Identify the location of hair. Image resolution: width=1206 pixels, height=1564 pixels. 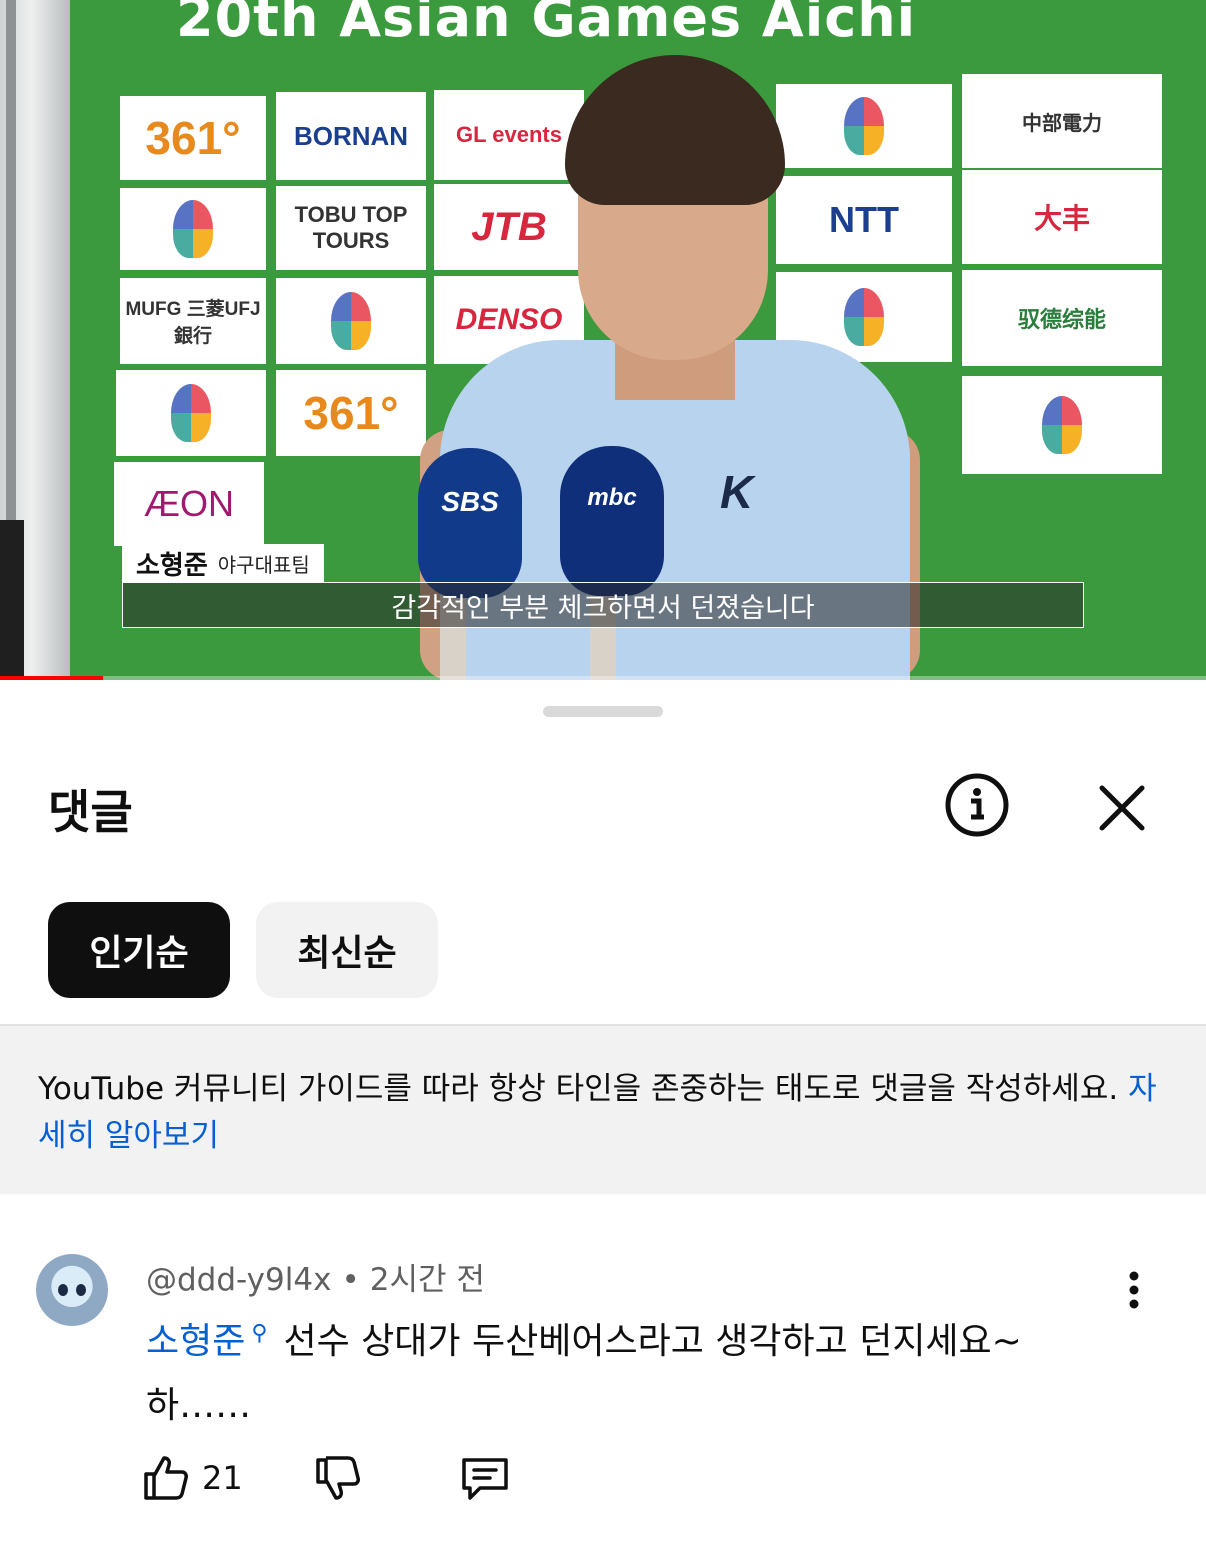
(675, 130).